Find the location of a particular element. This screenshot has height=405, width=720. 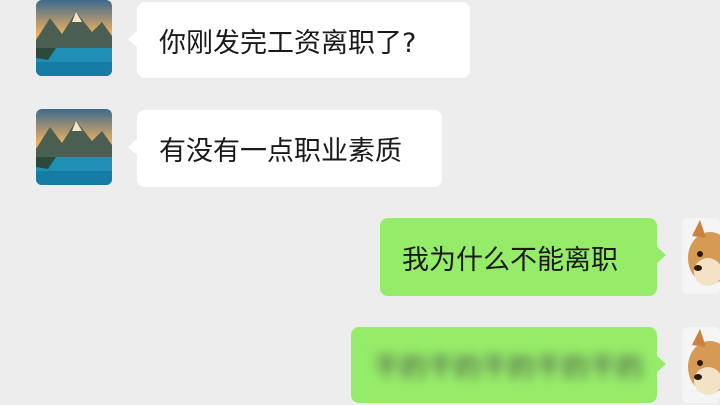

message-bubble-sent: 干的干的干的干的干的 is located at coordinates (508, 365).